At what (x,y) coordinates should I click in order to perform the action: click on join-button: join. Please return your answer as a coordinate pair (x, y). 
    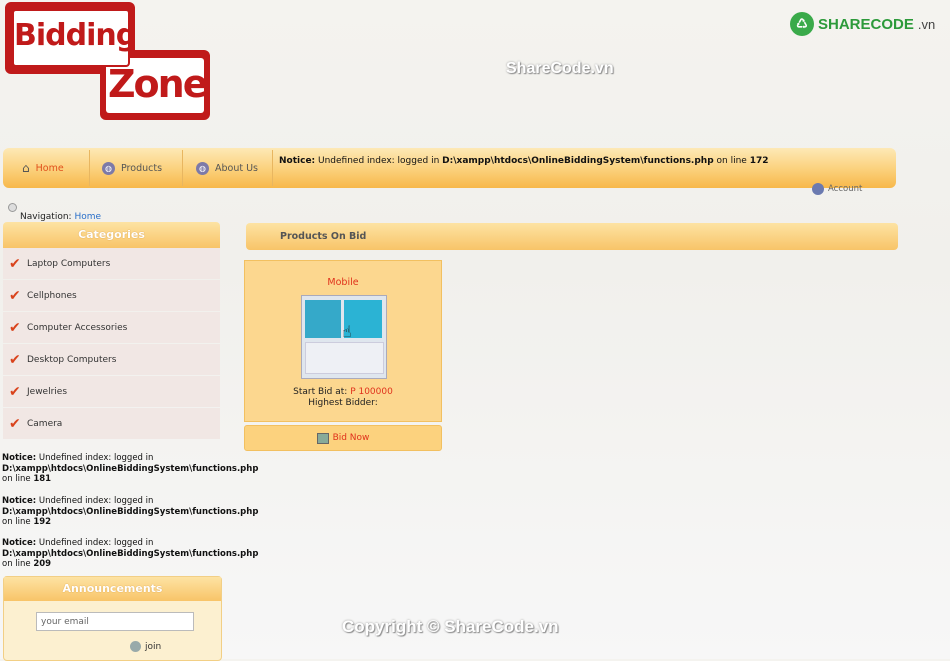
    Looking at the image, I should click on (145, 646).